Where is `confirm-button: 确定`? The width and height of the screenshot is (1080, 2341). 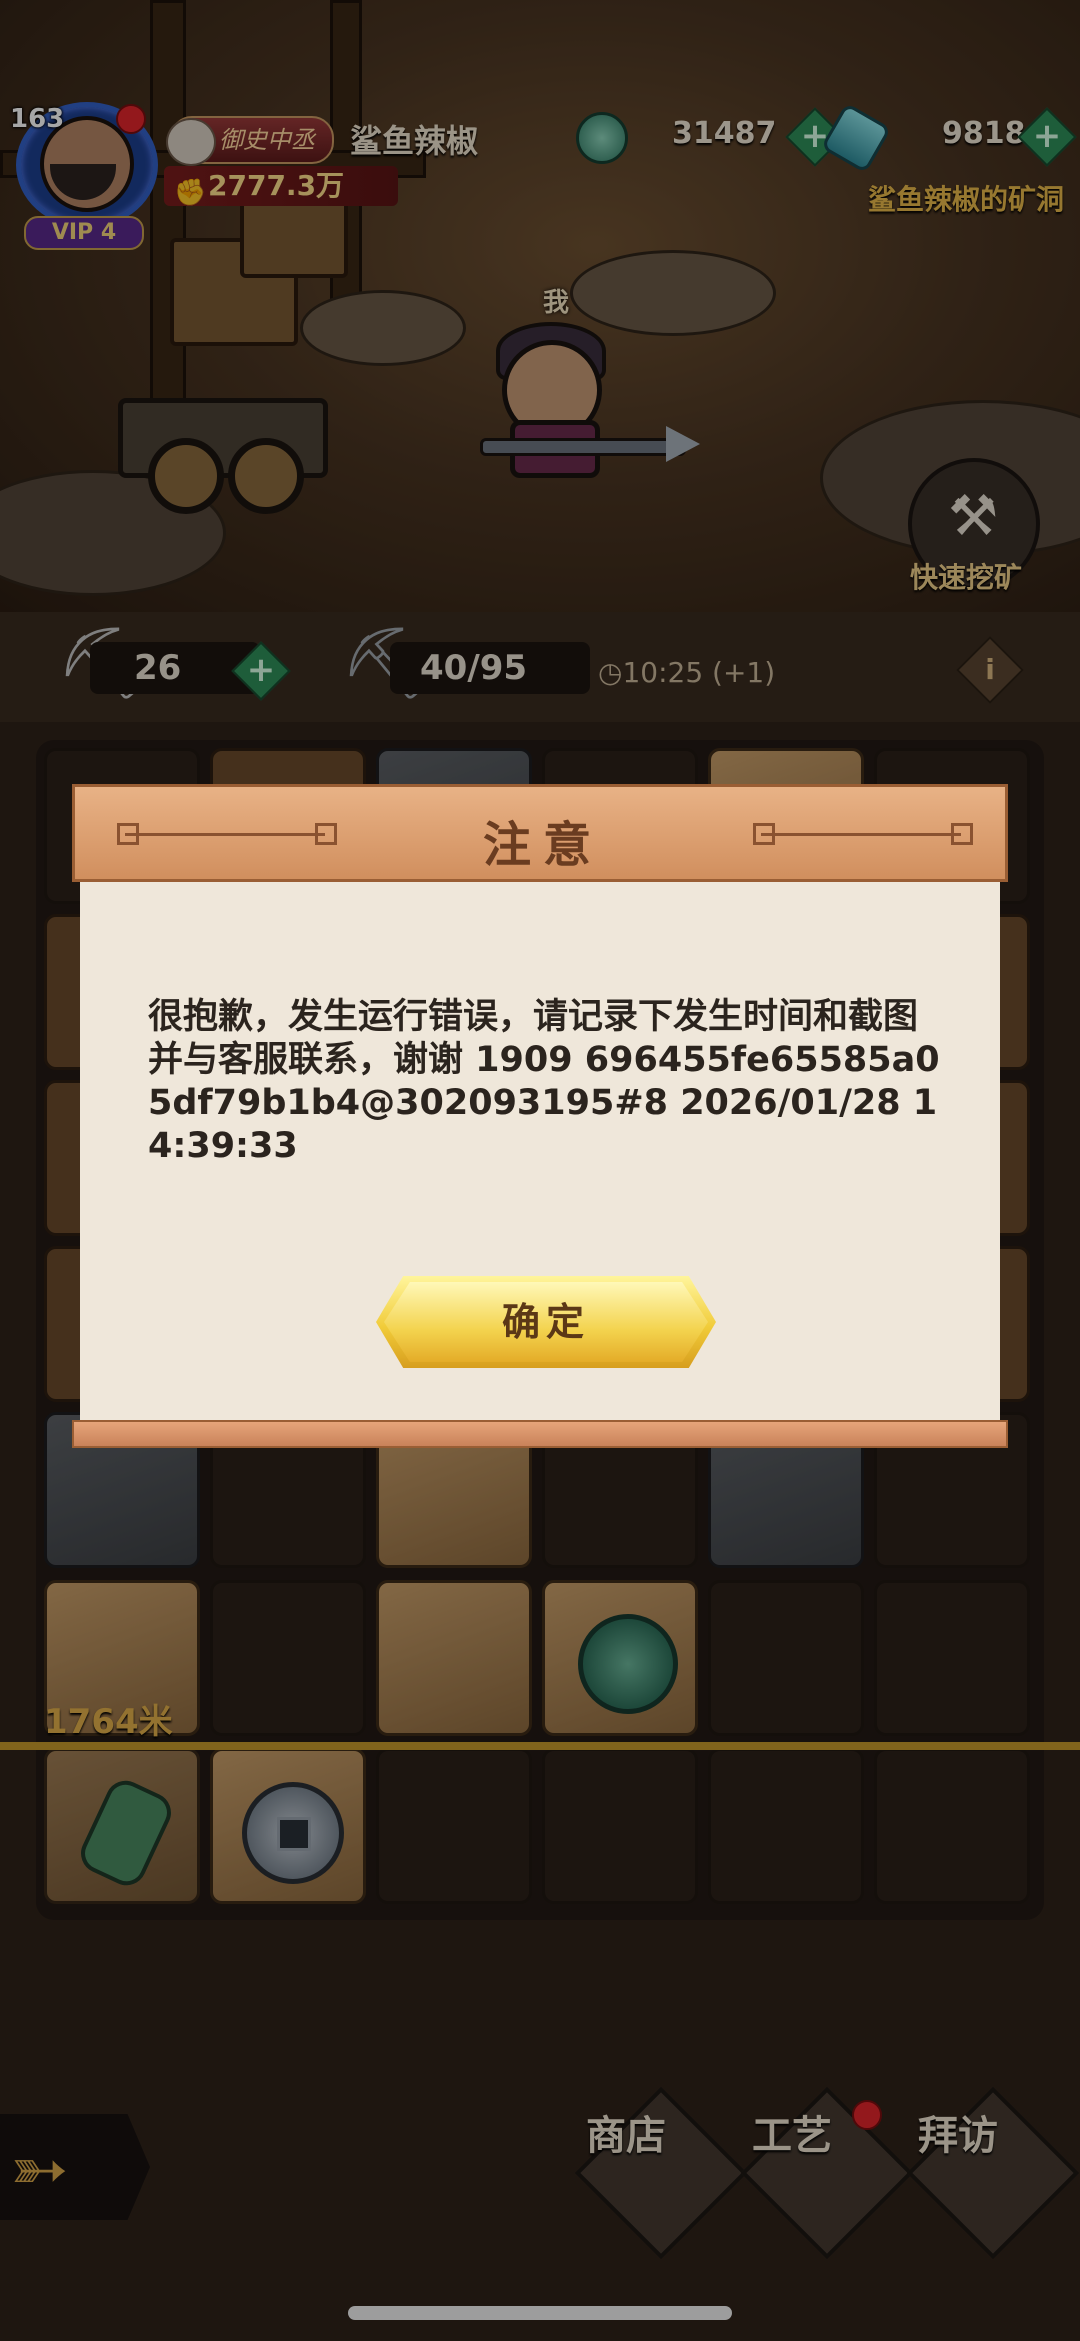 confirm-button: 确定 is located at coordinates (546, 1322).